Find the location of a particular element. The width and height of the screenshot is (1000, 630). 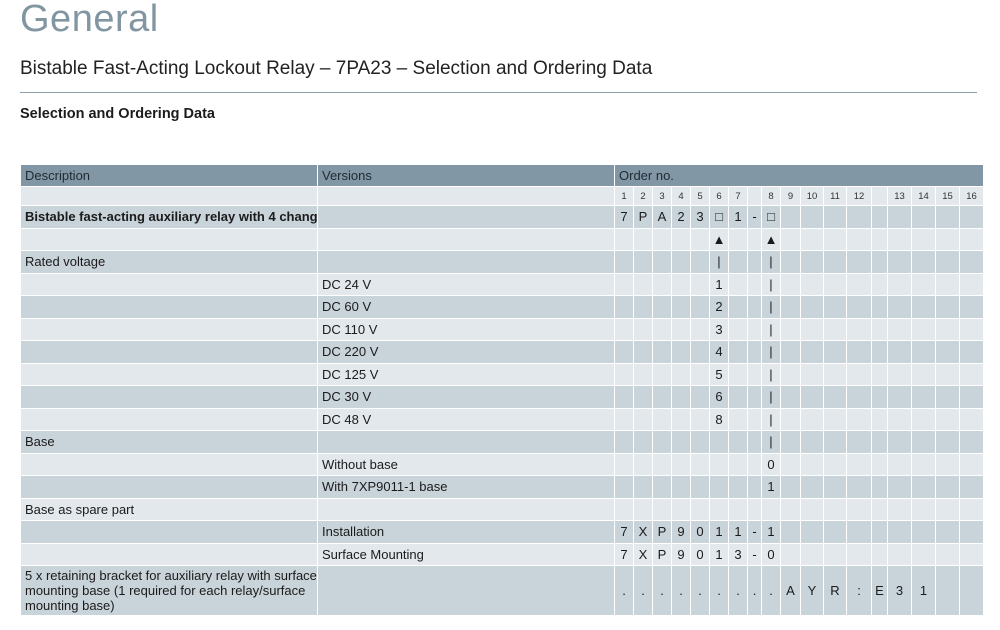

order-code-cell: 0 is located at coordinates (700, 532).